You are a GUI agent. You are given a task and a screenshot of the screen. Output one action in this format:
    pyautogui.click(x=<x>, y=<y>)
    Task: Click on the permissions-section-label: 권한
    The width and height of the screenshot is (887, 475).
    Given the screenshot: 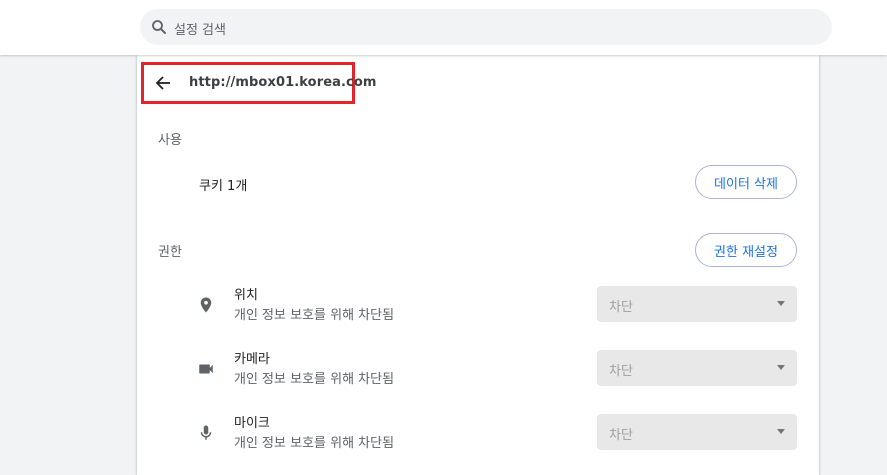 What is the action you would take?
    pyautogui.click(x=170, y=252)
    